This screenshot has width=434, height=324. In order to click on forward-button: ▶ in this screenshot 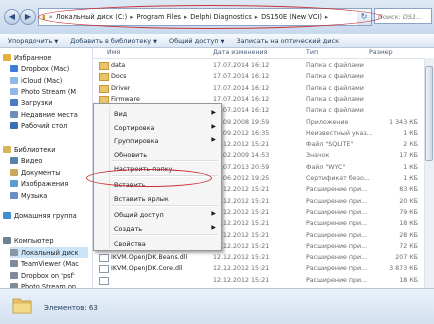, I will do `click(28, 17)`.